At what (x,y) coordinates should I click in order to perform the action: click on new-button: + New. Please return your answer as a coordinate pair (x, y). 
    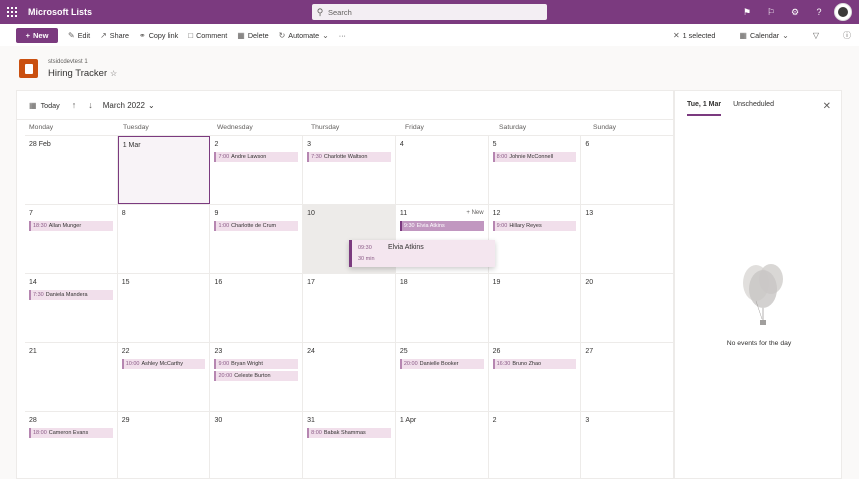
    Looking at the image, I should click on (37, 35).